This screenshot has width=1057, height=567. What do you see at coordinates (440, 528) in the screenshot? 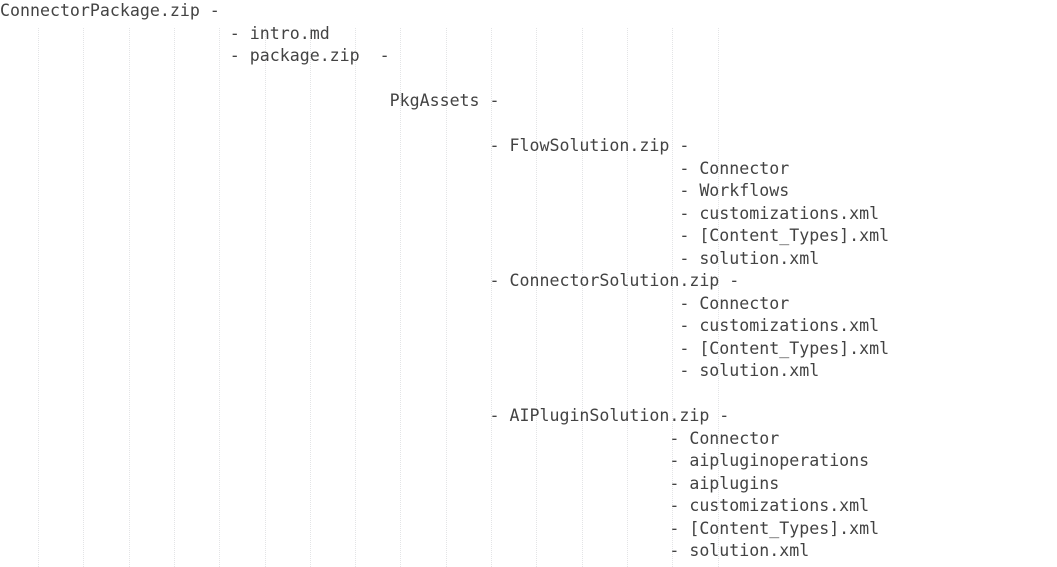
I see `line-ai-content-types: - [Content_Types].xml` at bounding box center [440, 528].